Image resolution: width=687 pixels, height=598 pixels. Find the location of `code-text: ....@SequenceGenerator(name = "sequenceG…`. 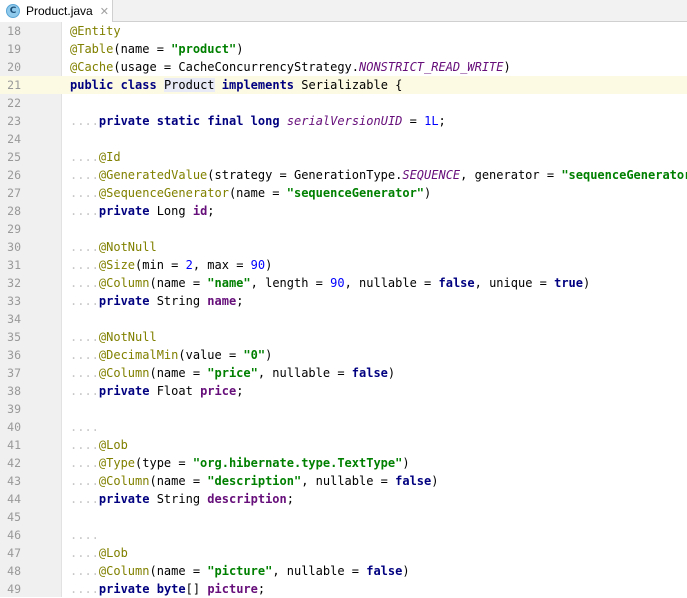

code-text: ....@SequenceGenerator(name = "sequenceG… is located at coordinates (250, 193).